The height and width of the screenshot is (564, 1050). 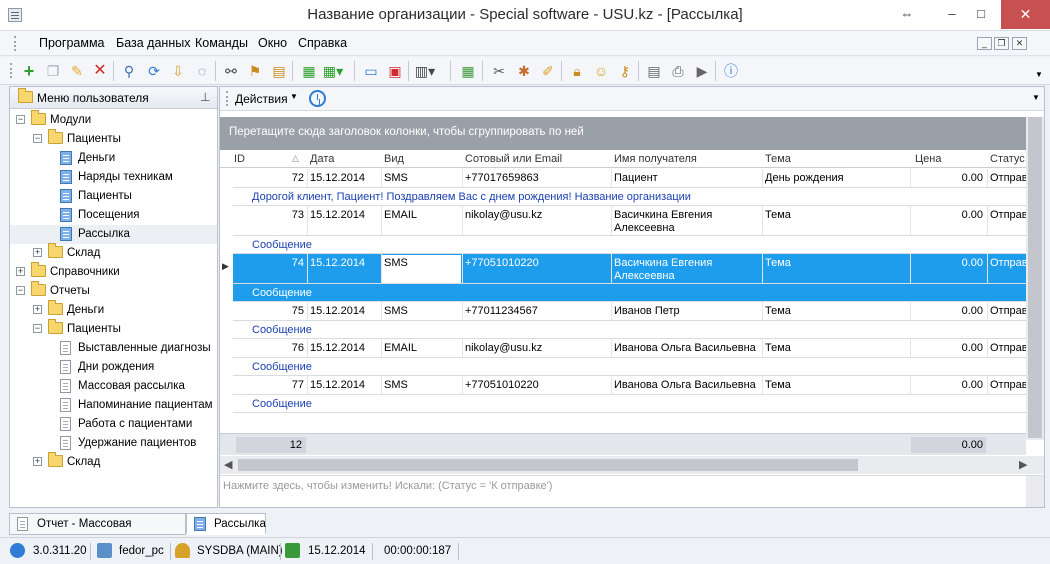 What do you see at coordinates (1001, 43) in the screenshot?
I see `mdi-restore-button: ❐` at bounding box center [1001, 43].